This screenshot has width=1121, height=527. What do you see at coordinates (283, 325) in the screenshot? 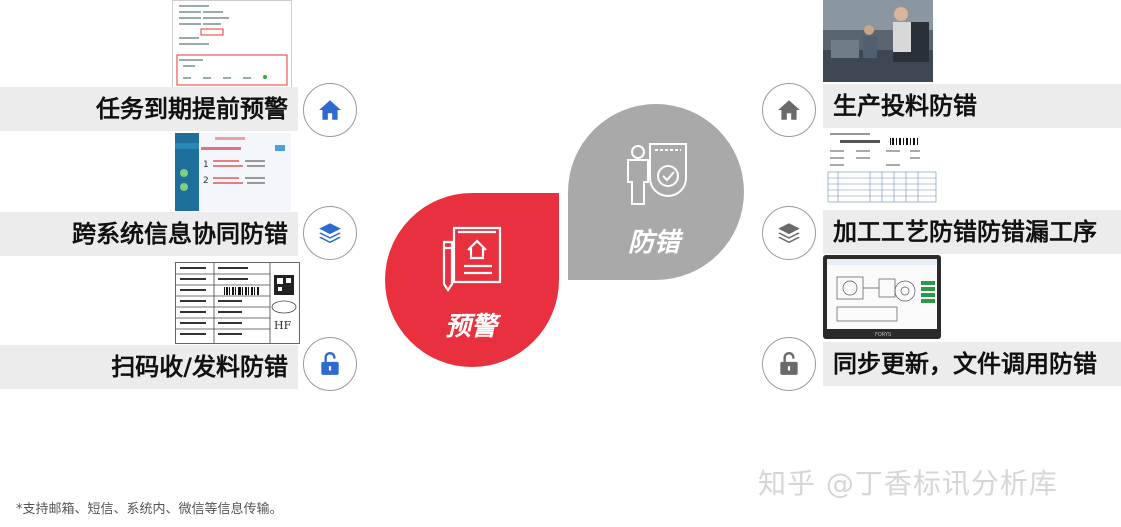
I see `barcode-tag-text: HF` at bounding box center [283, 325].